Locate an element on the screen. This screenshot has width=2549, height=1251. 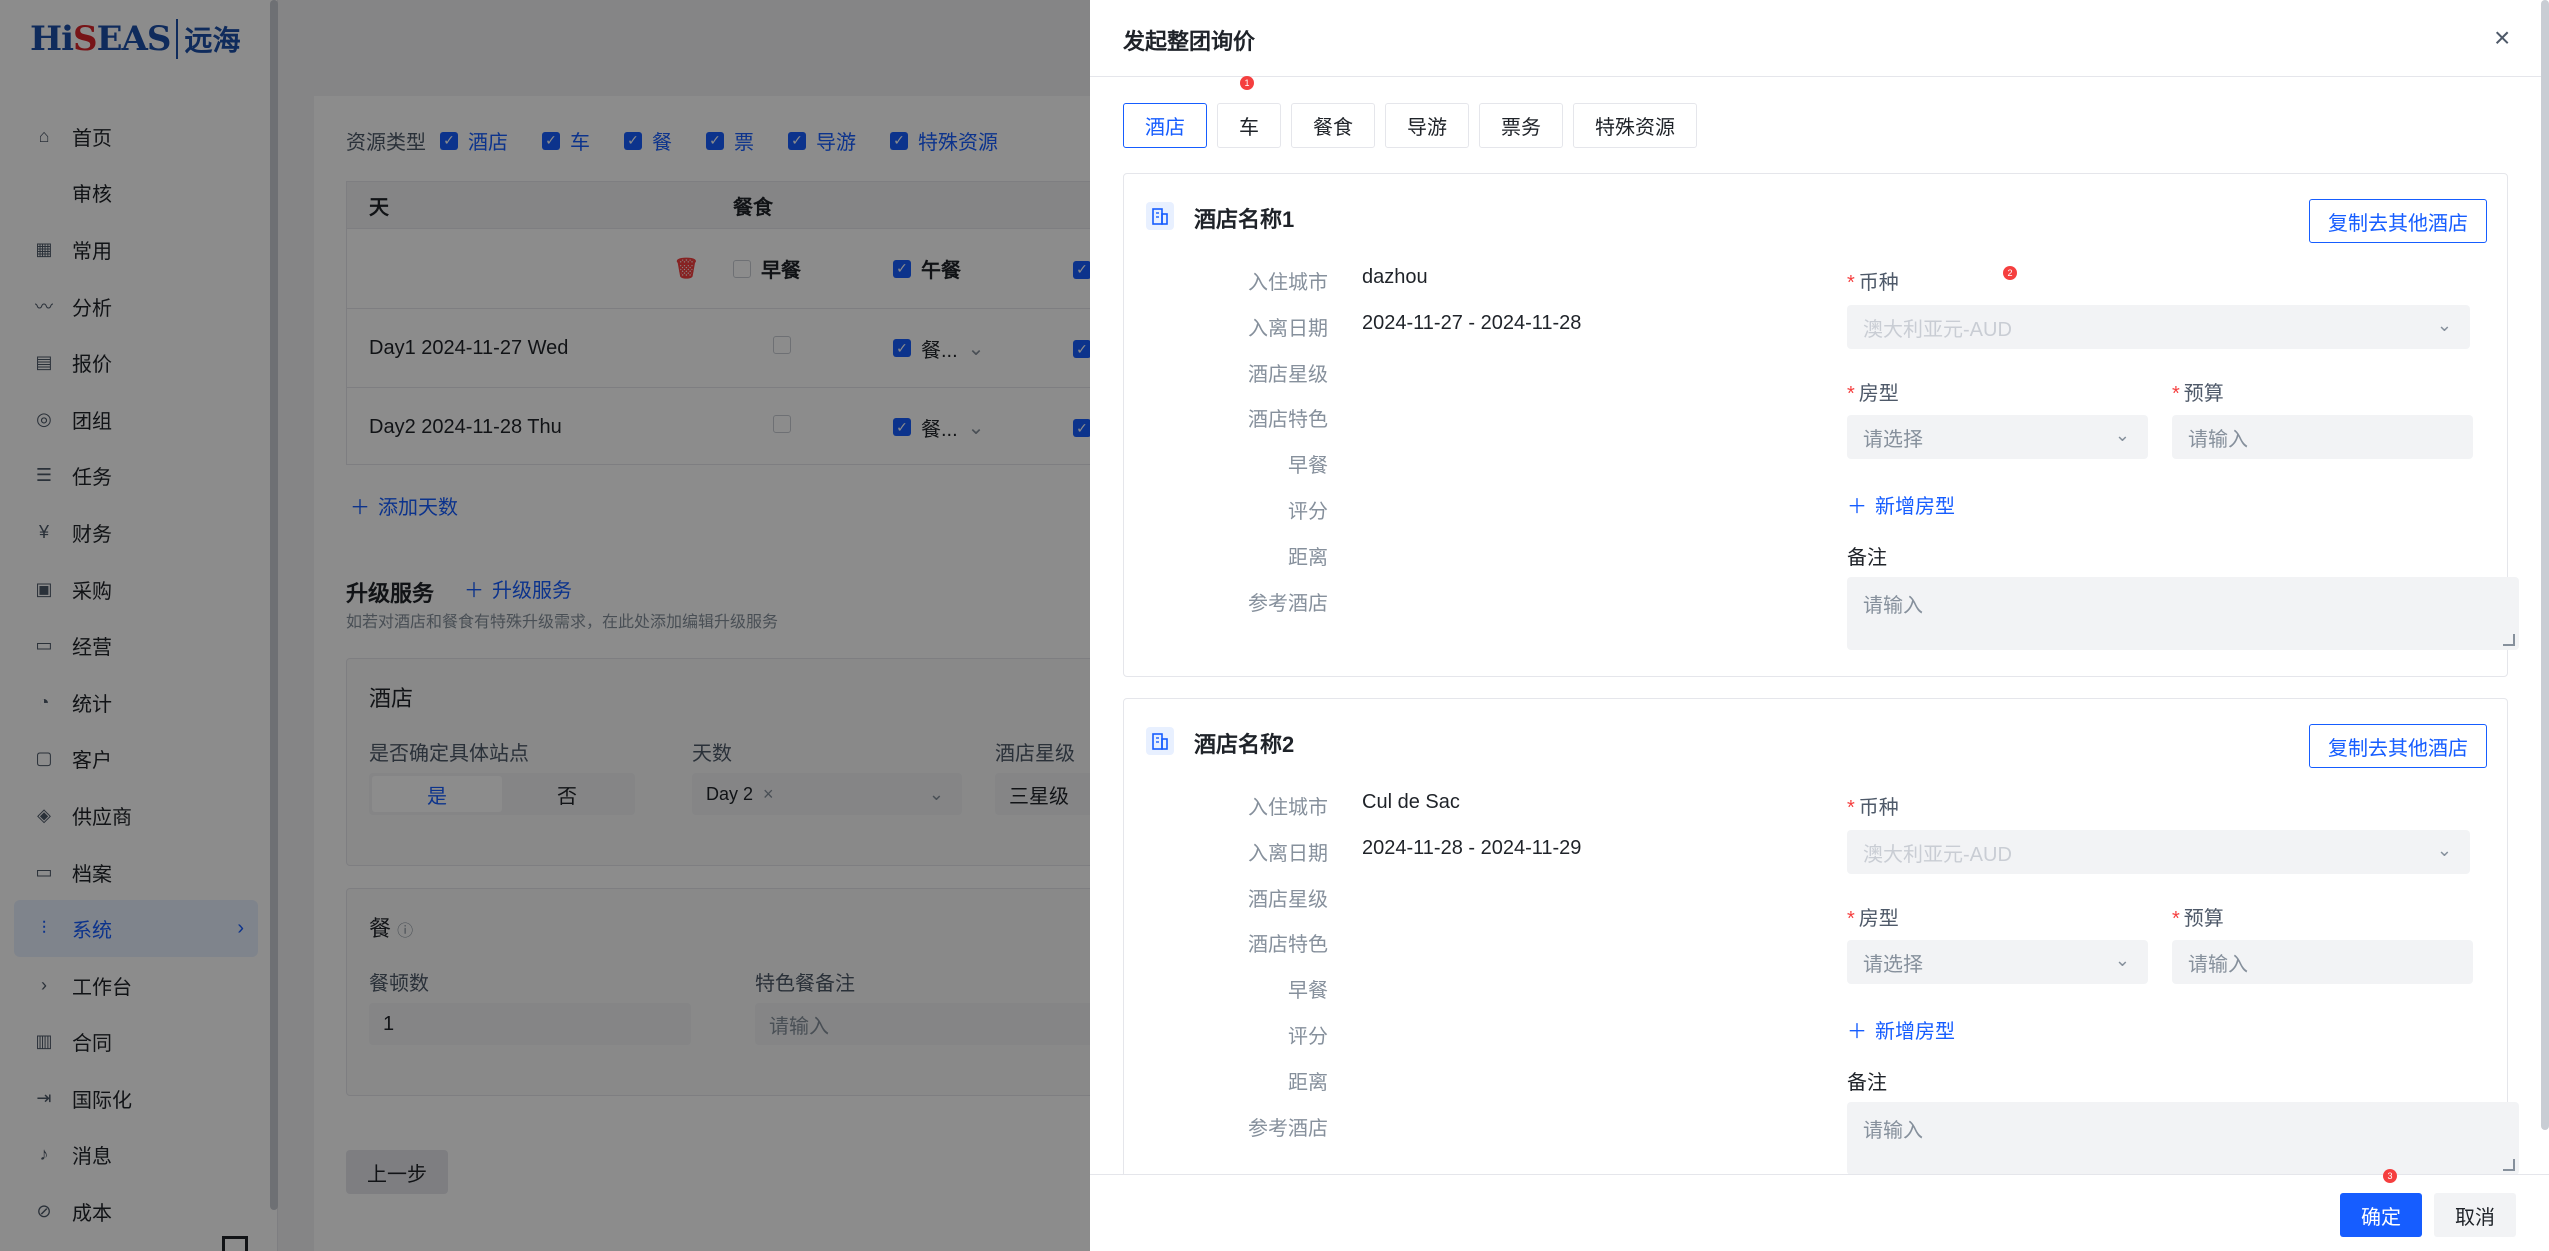
tab-guide: 导游 is located at coordinates (1427, 125).